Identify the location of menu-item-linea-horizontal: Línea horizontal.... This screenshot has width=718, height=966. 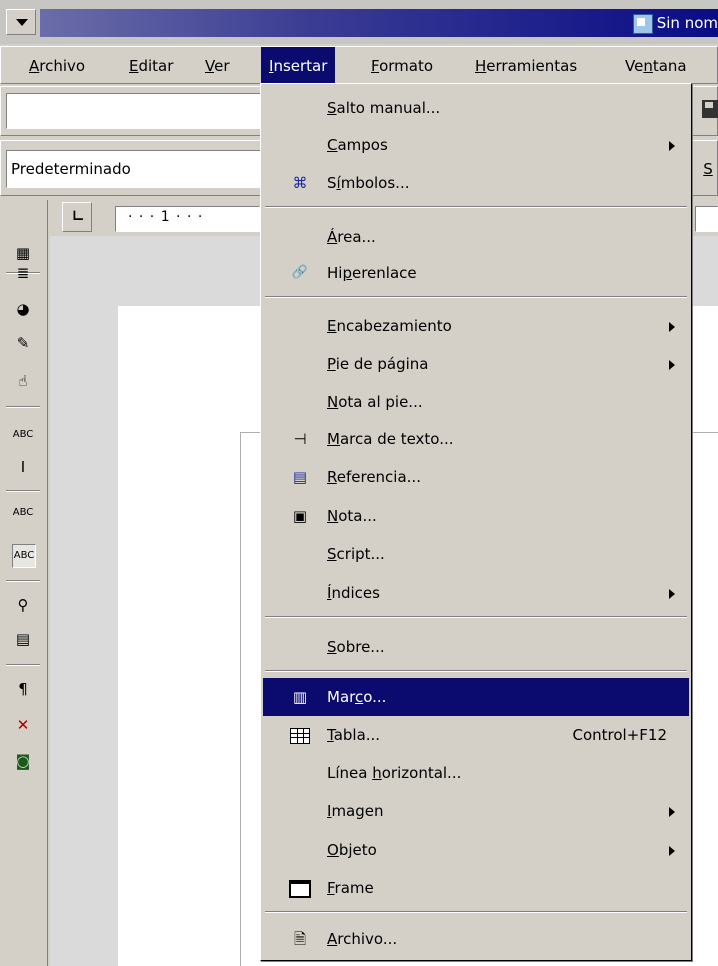
(476, 773).